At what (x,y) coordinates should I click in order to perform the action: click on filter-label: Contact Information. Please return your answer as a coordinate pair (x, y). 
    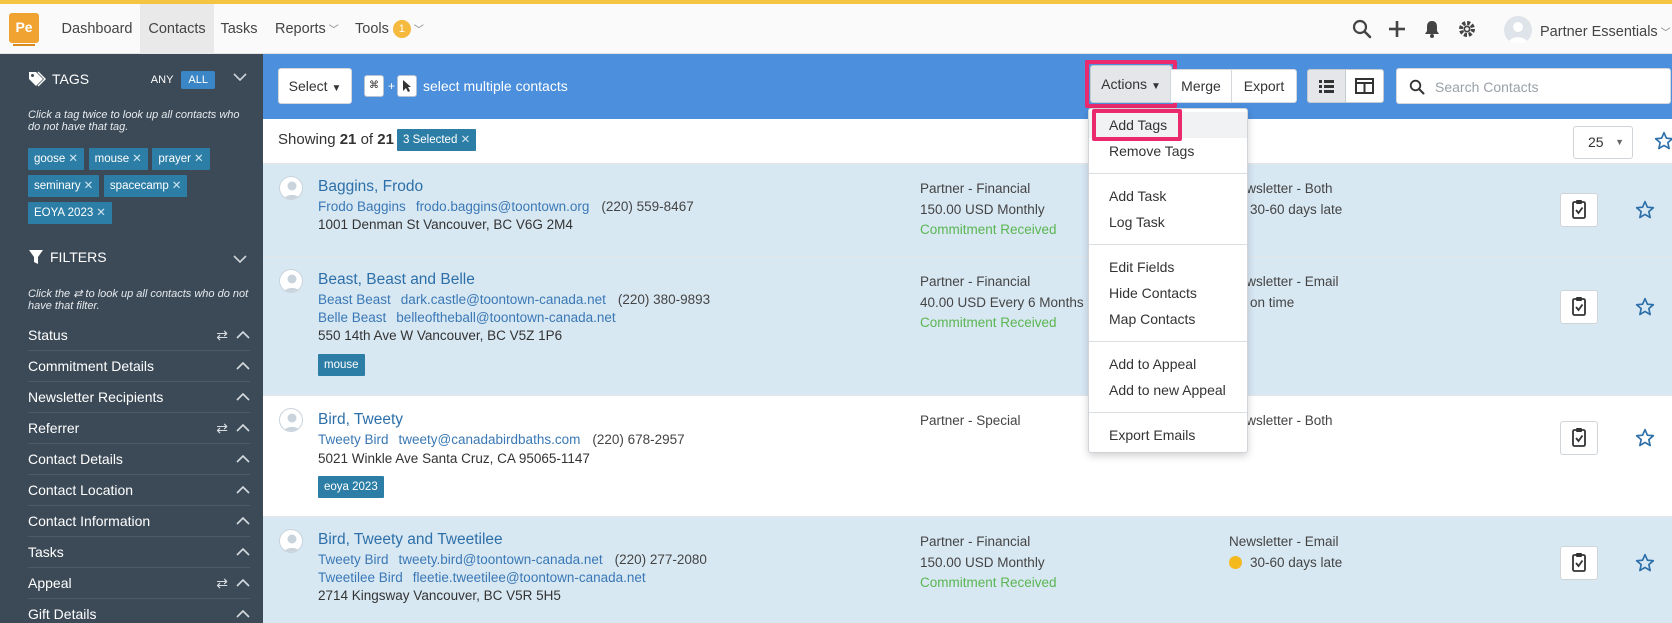
    Looking at the image, I should click on (89, 521).